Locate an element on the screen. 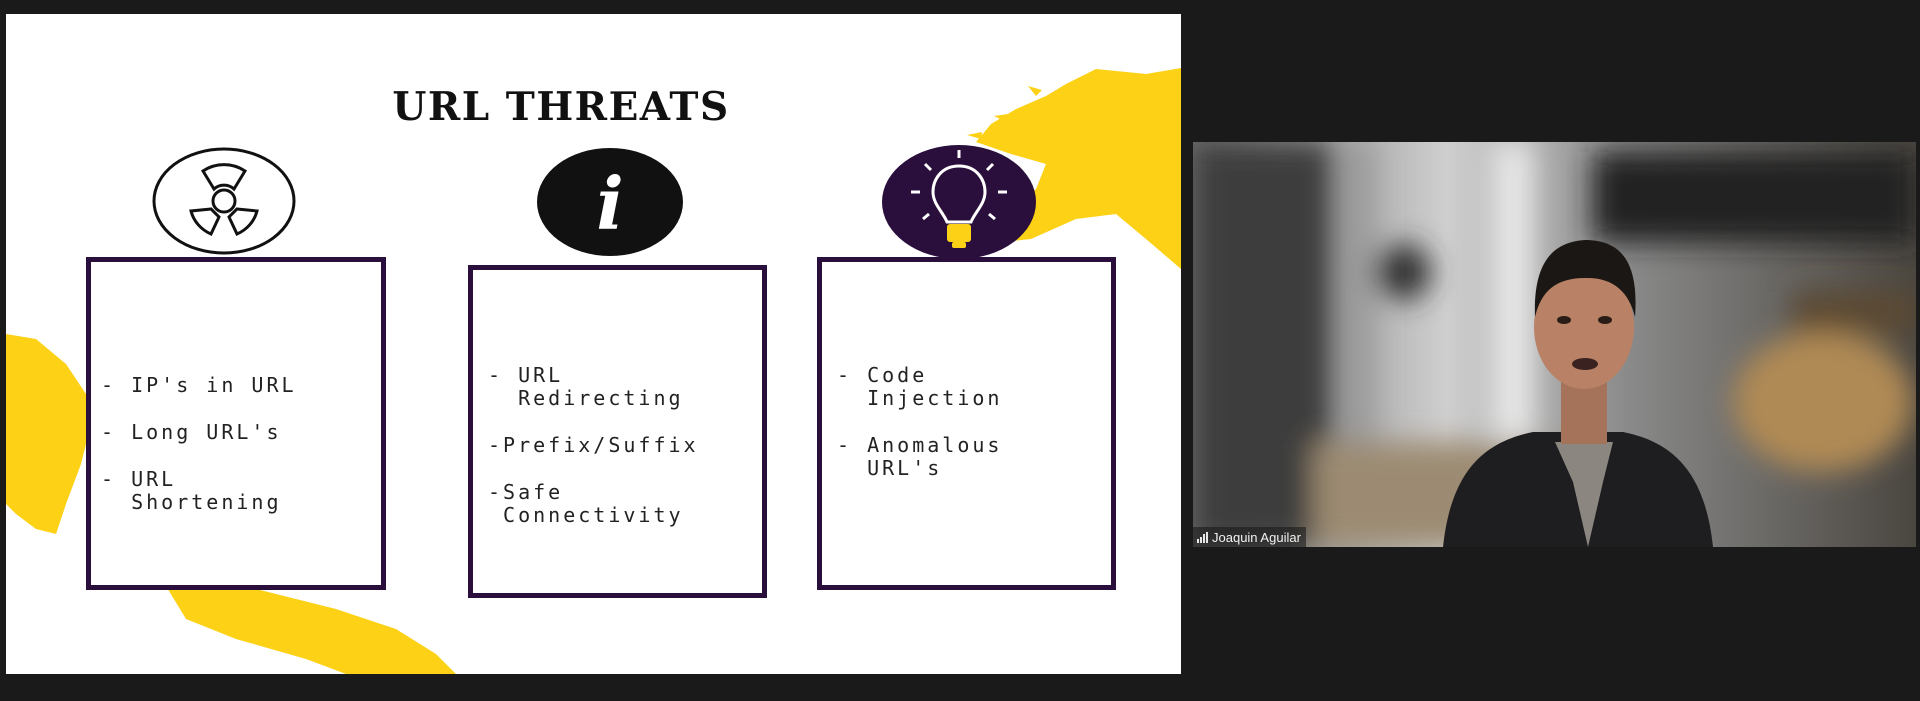  list-item: - Code Injection is located at coordinates (920, 386).